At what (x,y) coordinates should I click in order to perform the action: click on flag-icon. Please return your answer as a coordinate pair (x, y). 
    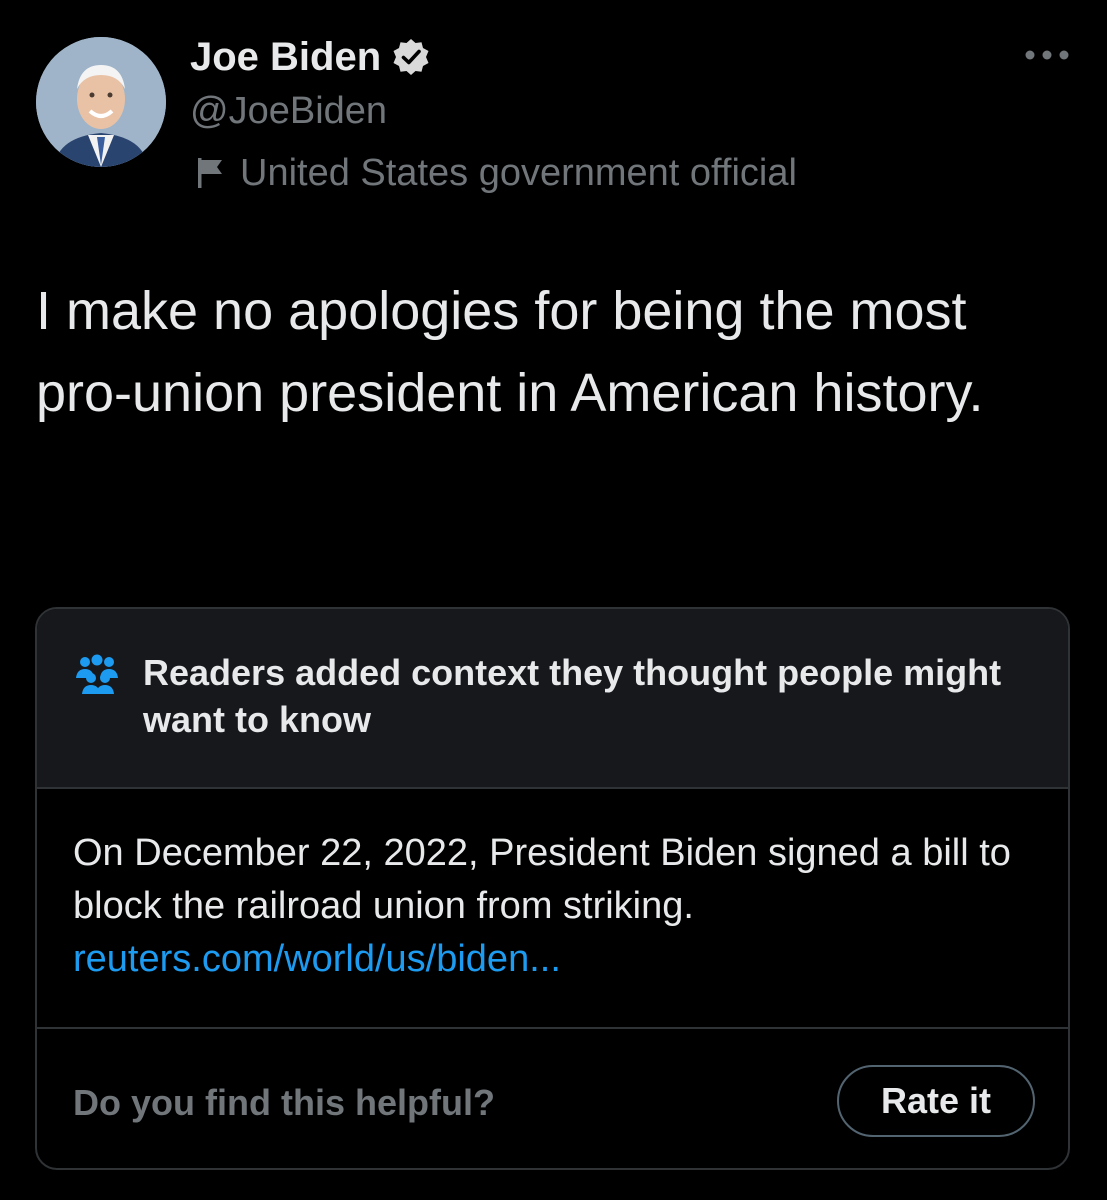
    Looking at the image, I should click on (210, 173).